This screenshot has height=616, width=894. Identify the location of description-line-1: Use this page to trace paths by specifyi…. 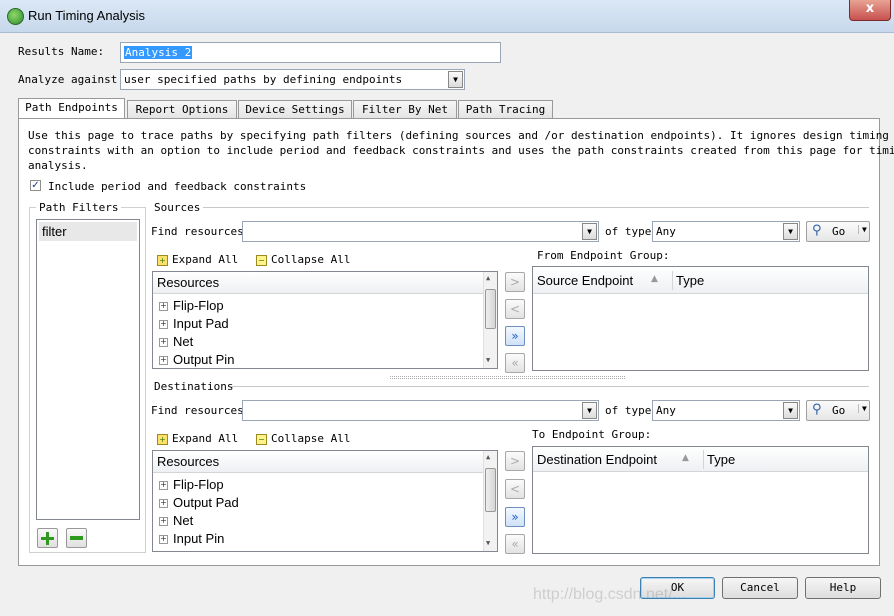
(458, 135).